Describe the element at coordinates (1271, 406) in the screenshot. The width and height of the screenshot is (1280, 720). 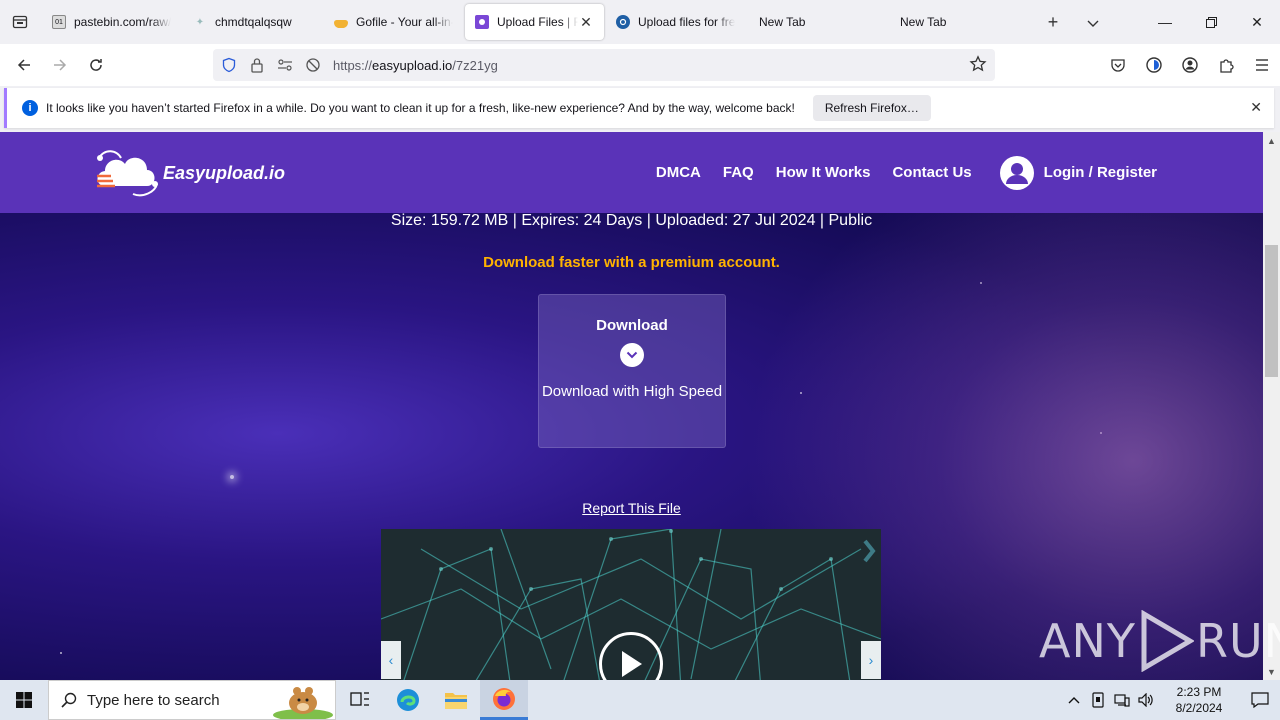
I see `page-scrollbar: ▲ ▼` at that location.